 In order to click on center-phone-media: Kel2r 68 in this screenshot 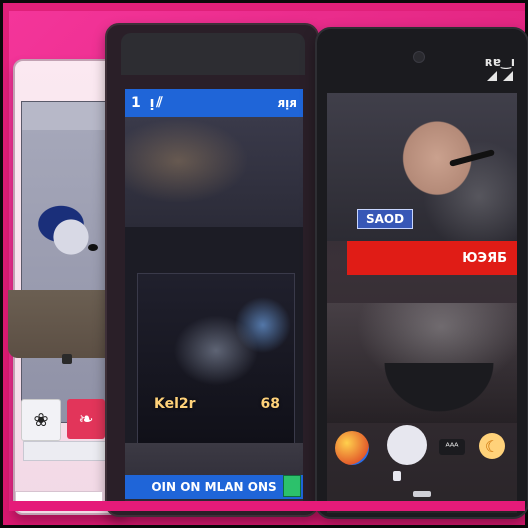, I will do `click(216, 359)`.